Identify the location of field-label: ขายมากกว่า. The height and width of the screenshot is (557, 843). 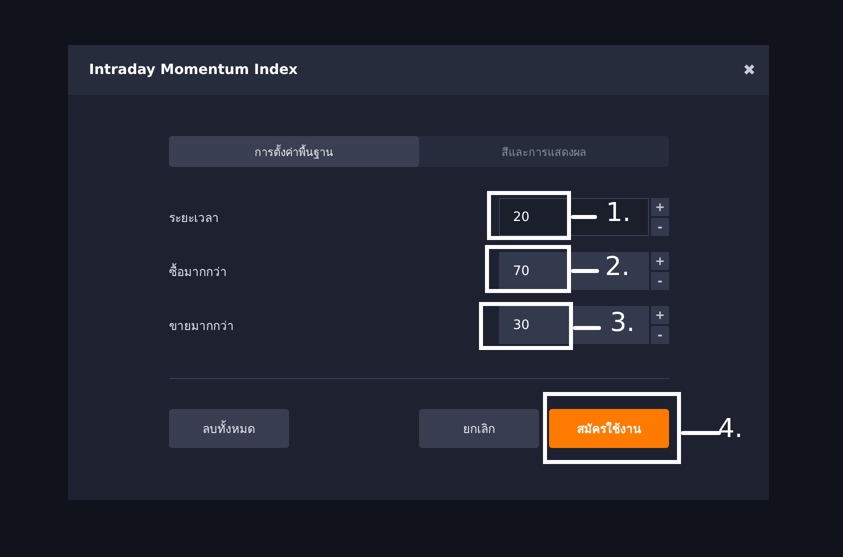
(201, 326).